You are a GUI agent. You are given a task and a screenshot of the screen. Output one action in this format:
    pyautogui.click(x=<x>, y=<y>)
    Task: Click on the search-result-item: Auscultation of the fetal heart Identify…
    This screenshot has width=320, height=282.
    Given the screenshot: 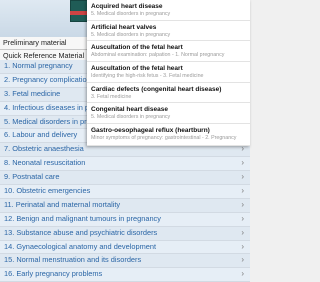 What is the action you would take?
    pyautogui.click(x=168, y=72)
    